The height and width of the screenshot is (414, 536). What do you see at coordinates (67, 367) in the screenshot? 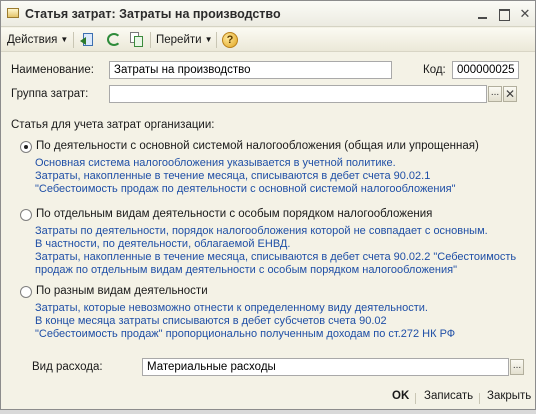
I see `expense-type-label: Вид расхода:` at bounding box center [67, 367].